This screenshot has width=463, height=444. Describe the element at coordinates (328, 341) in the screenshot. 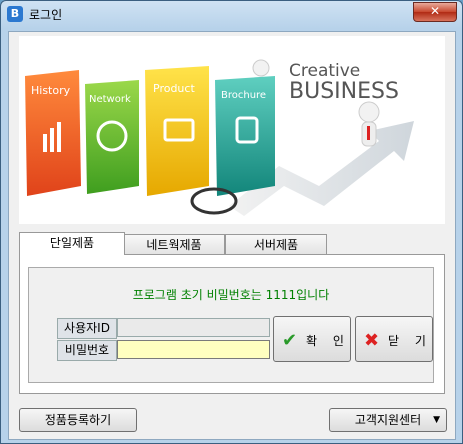

I see `confirm-label: 확 인` at that location.